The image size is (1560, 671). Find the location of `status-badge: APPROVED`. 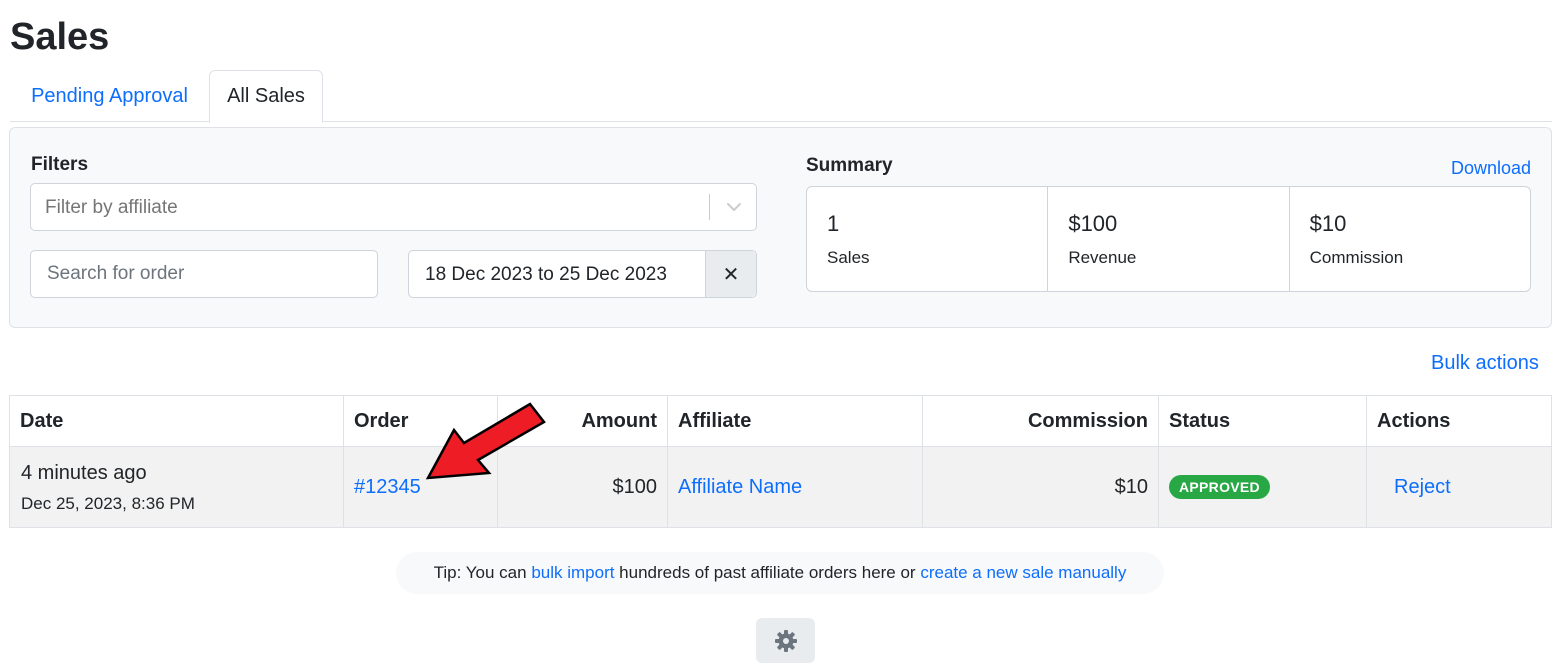

status-badge: APPROVED is located at coordinates (1219, 487).